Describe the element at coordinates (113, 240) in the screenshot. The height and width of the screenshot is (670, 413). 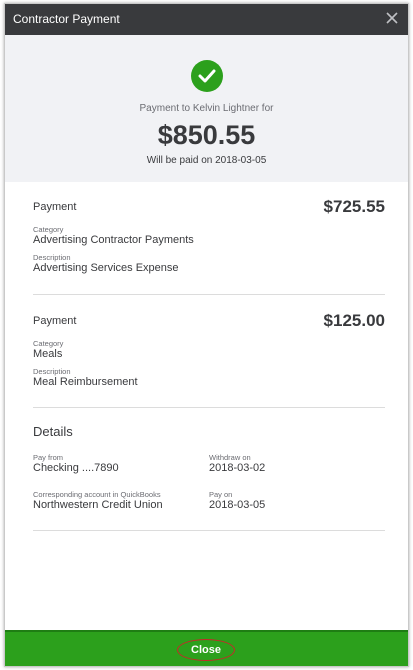
I see `category-value: Advertising Contractor Payments` at that location.